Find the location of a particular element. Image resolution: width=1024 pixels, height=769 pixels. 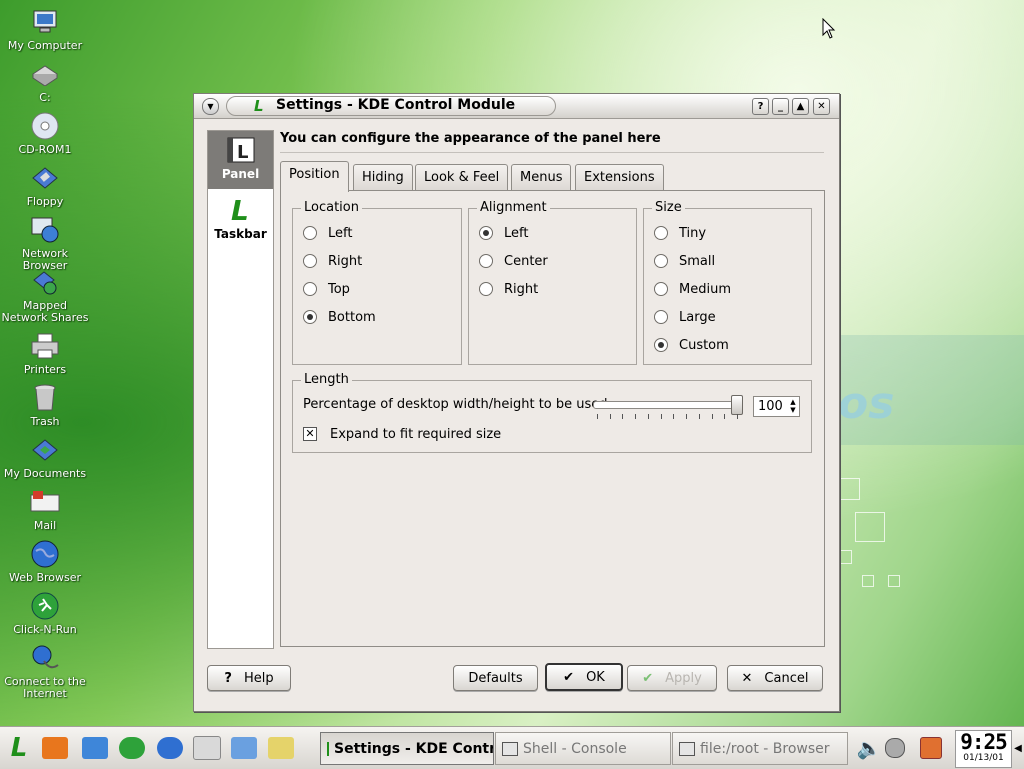

taskbar-arrow-icon: ◀ is located at coordinates (1018, 748).